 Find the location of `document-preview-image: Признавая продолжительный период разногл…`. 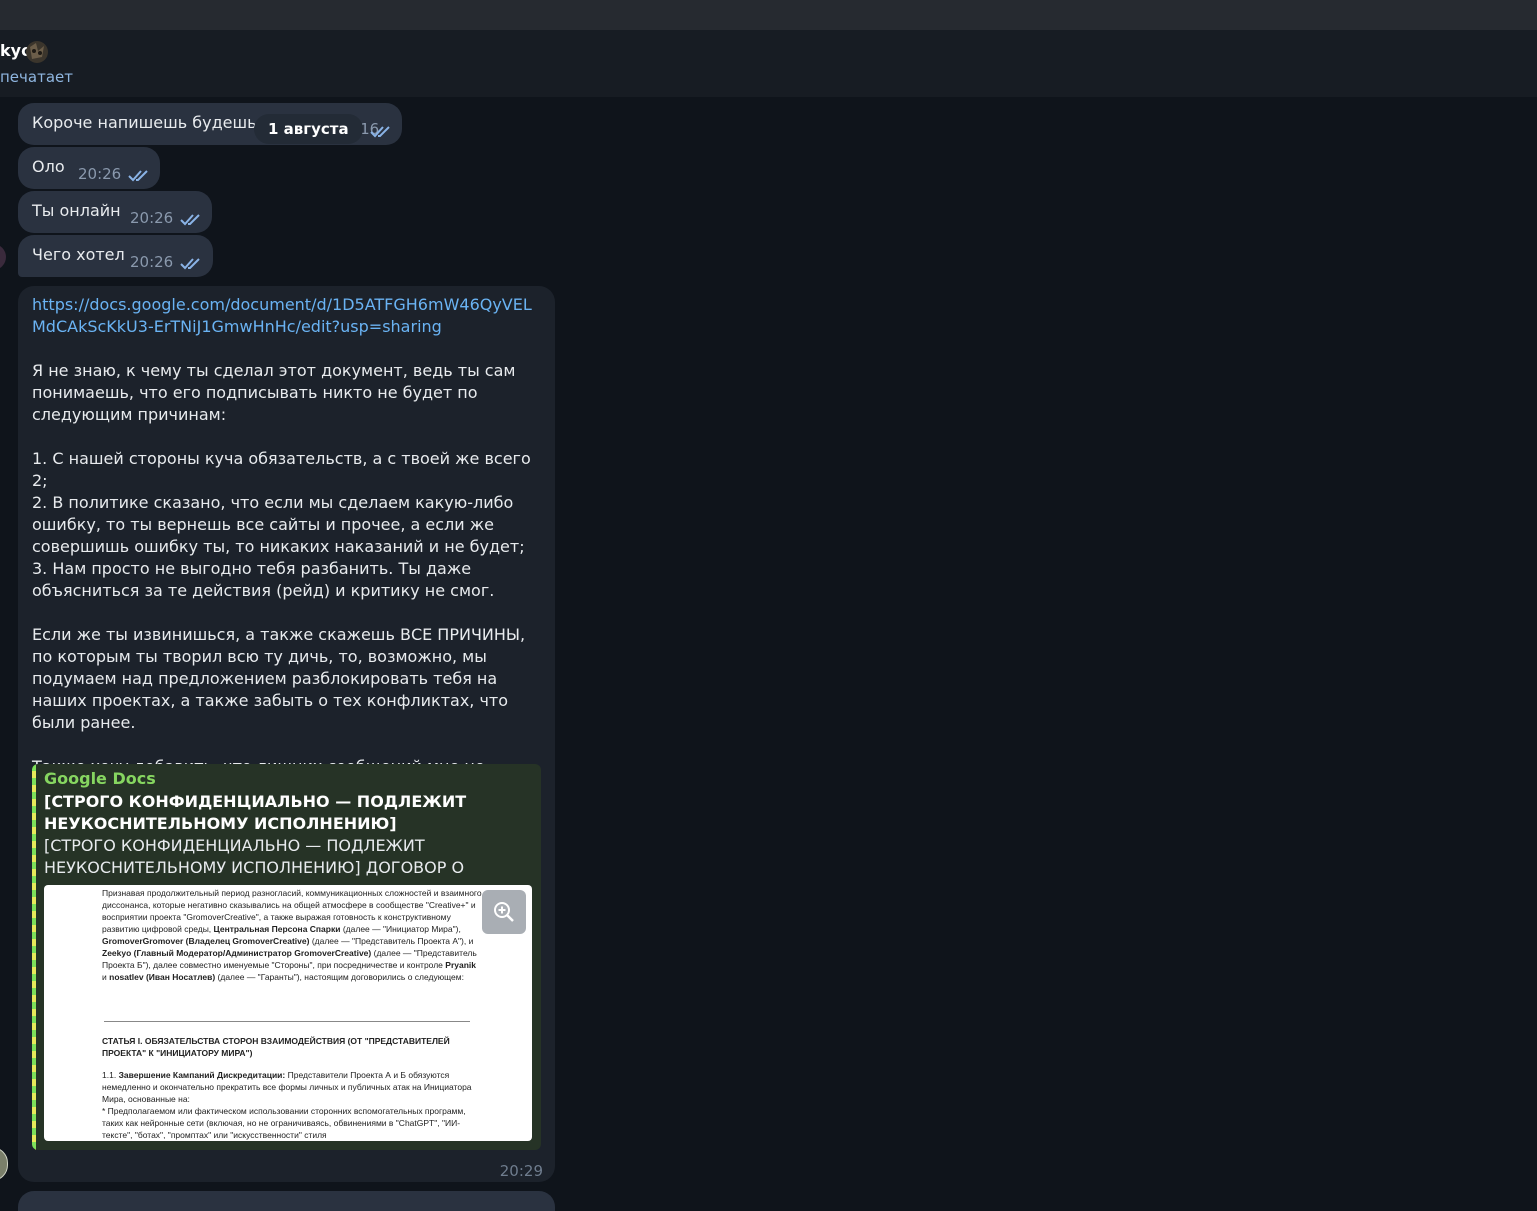

document-preview-image: Признавая продолжительный период разногл… is located at coordinates (288, 1013).